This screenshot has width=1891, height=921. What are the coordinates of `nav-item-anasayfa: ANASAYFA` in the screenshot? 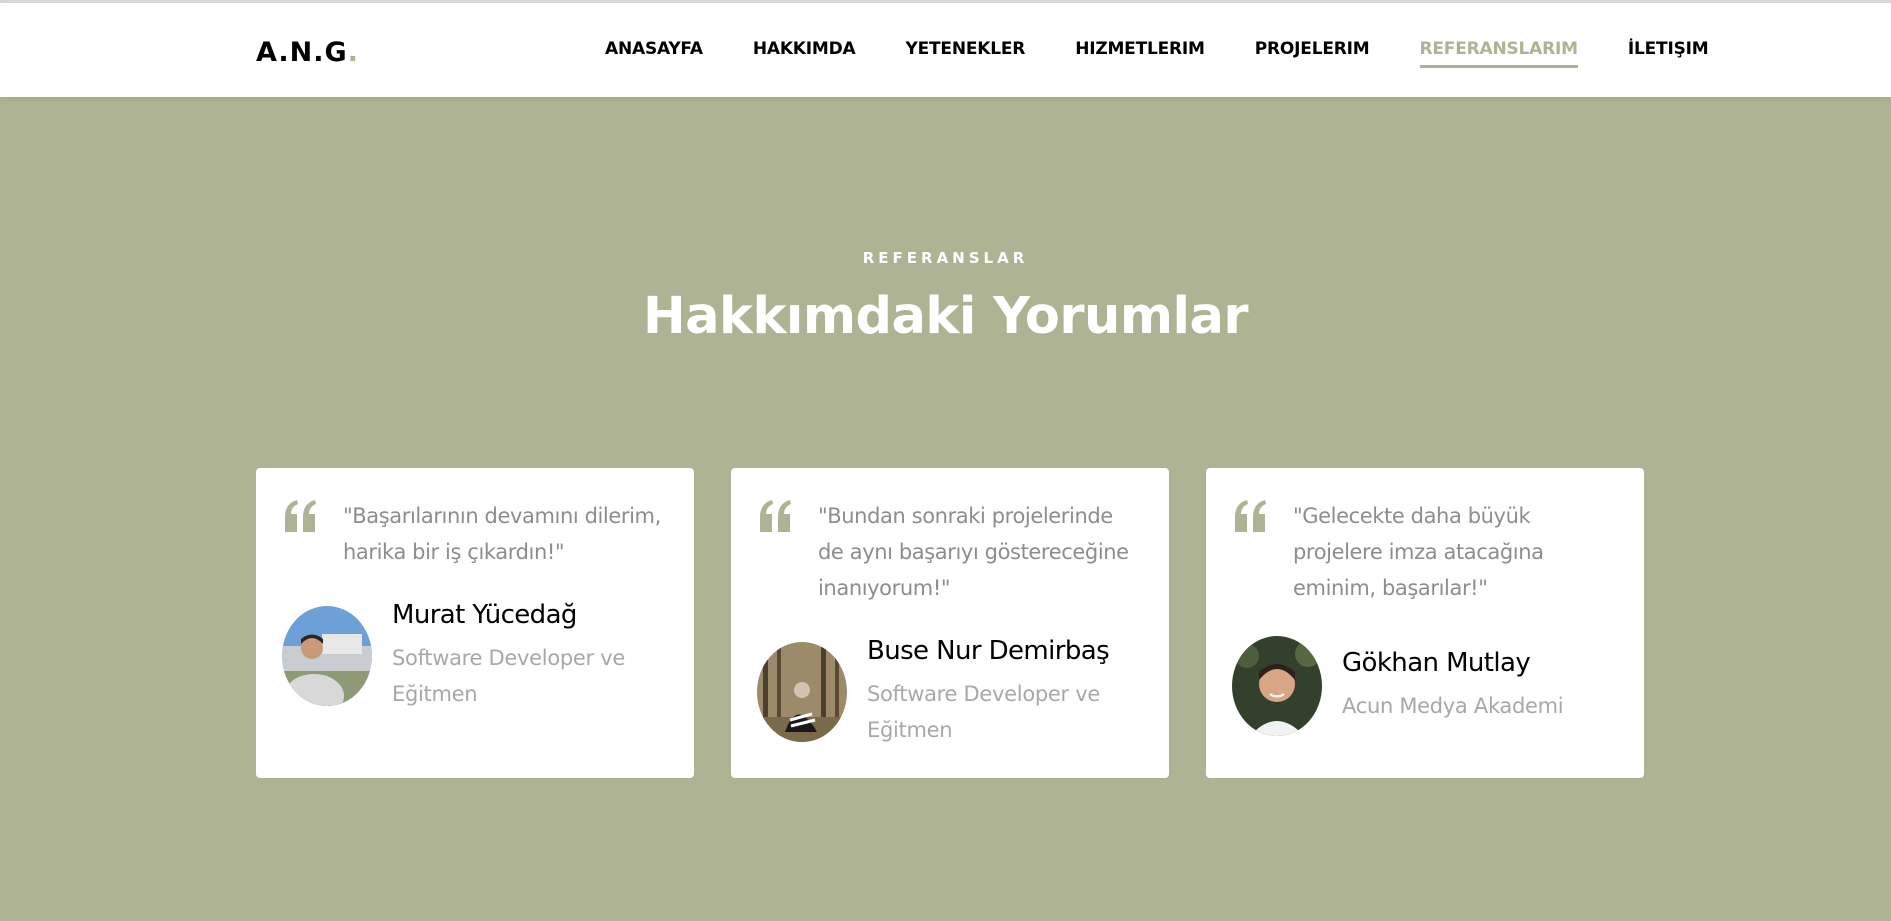 It's located at (654, 53).